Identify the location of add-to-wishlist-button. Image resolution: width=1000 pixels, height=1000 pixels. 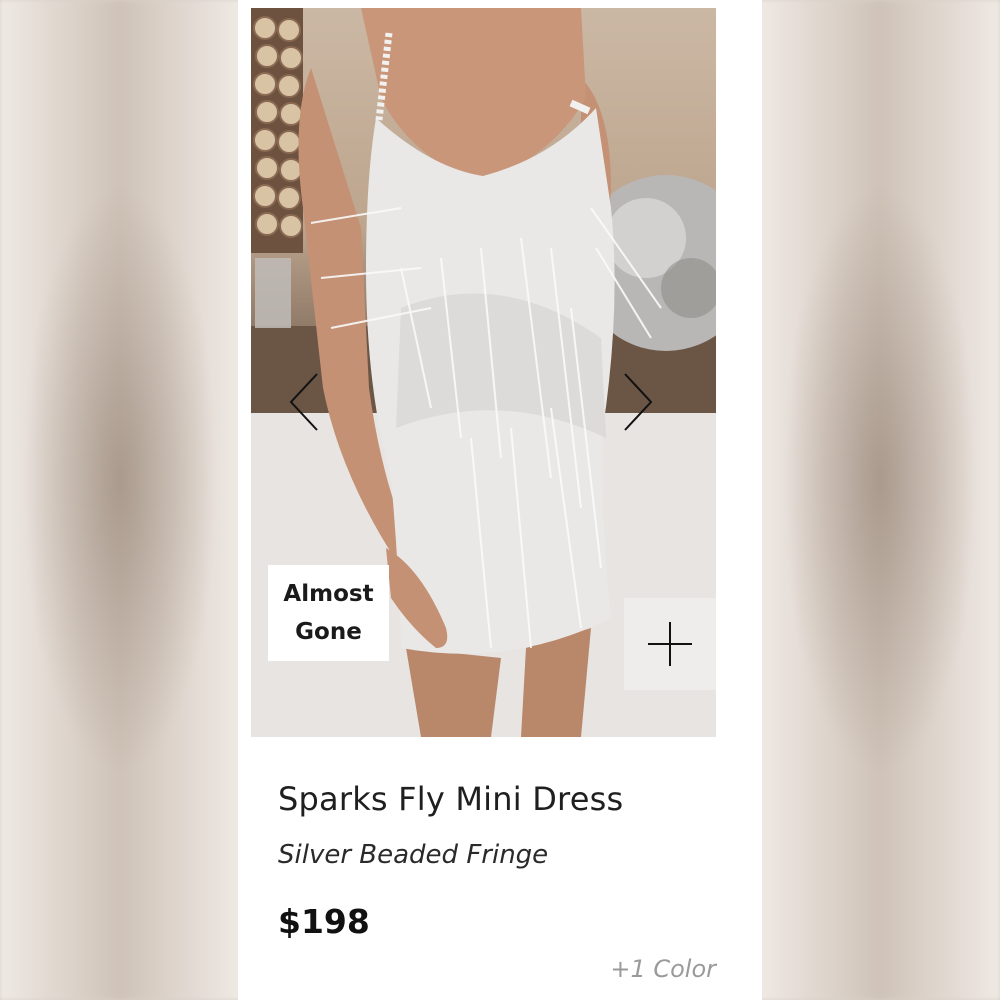
(670, 644).